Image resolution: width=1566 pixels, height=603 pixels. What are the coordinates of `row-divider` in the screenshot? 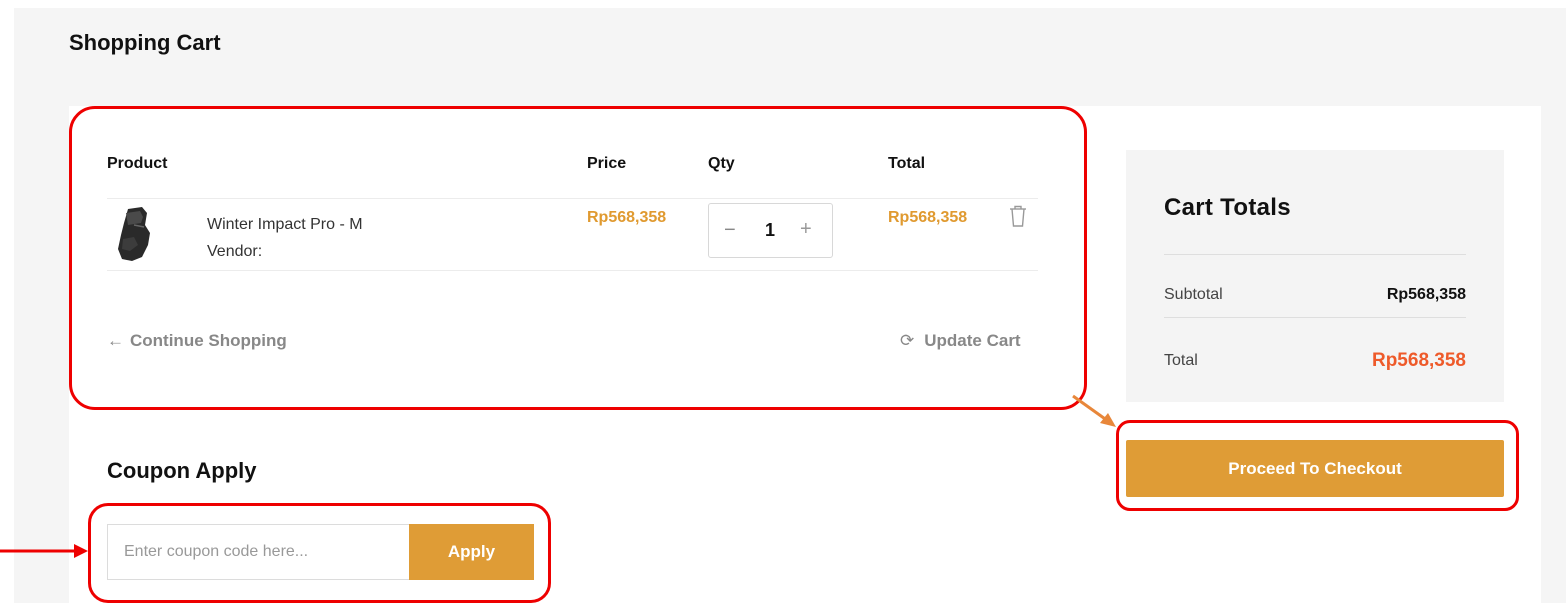 It's located at (572, 270).